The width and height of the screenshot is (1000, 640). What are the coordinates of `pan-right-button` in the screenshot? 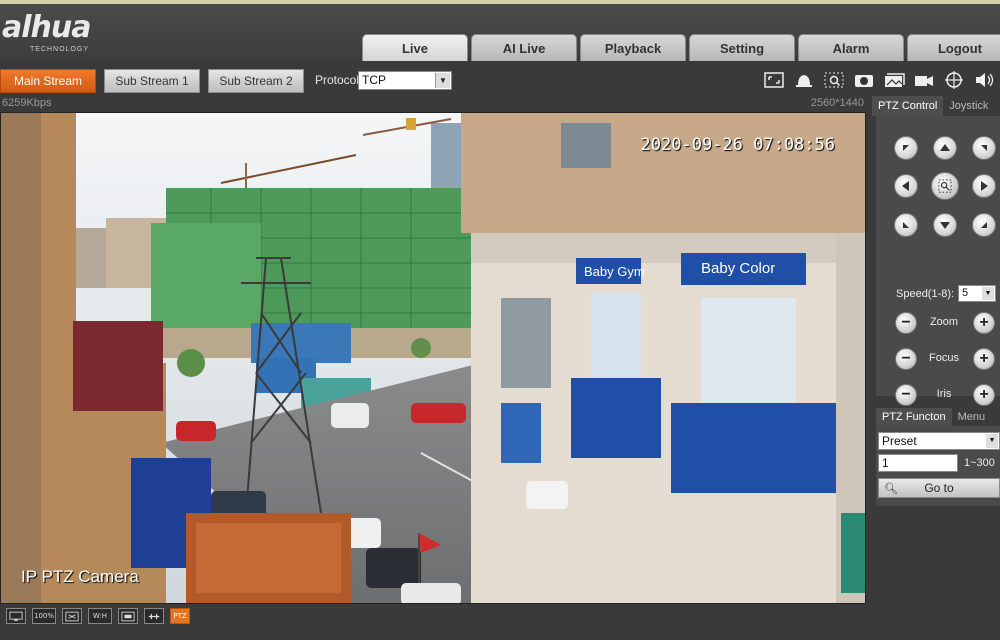 It's located at (984, 186).